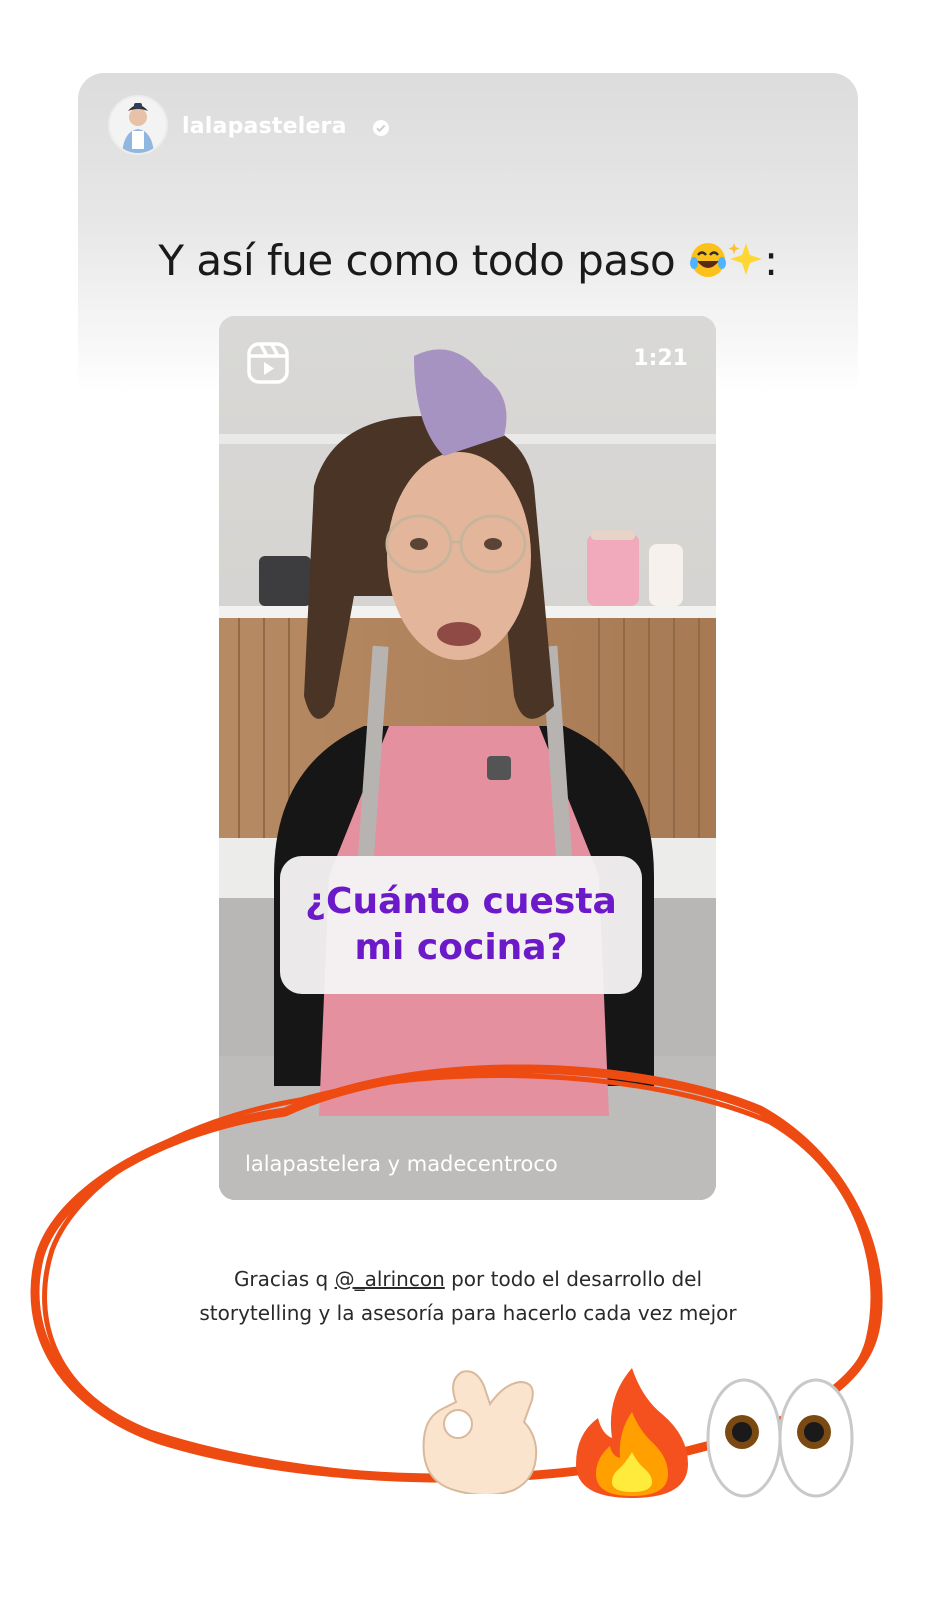 This screenshot has height=1600, width=936. What do you see at coordinates (401, 1164) in the screenshot?
I see `reel-credit: lalapastelera y madecentroco` at bounding box center [401, 1164].